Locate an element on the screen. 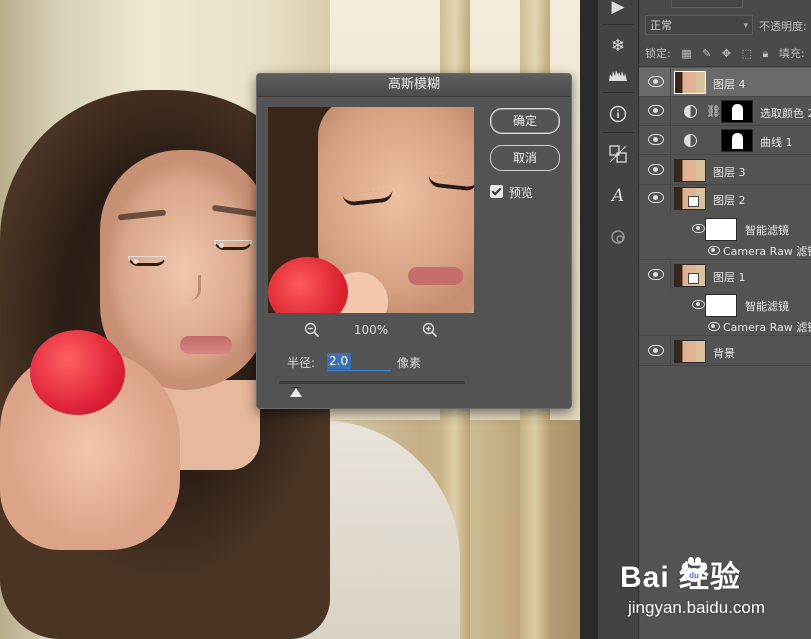 The image size is (811, 639). radius-unit: 像素 is located at coordinates (409, 363).